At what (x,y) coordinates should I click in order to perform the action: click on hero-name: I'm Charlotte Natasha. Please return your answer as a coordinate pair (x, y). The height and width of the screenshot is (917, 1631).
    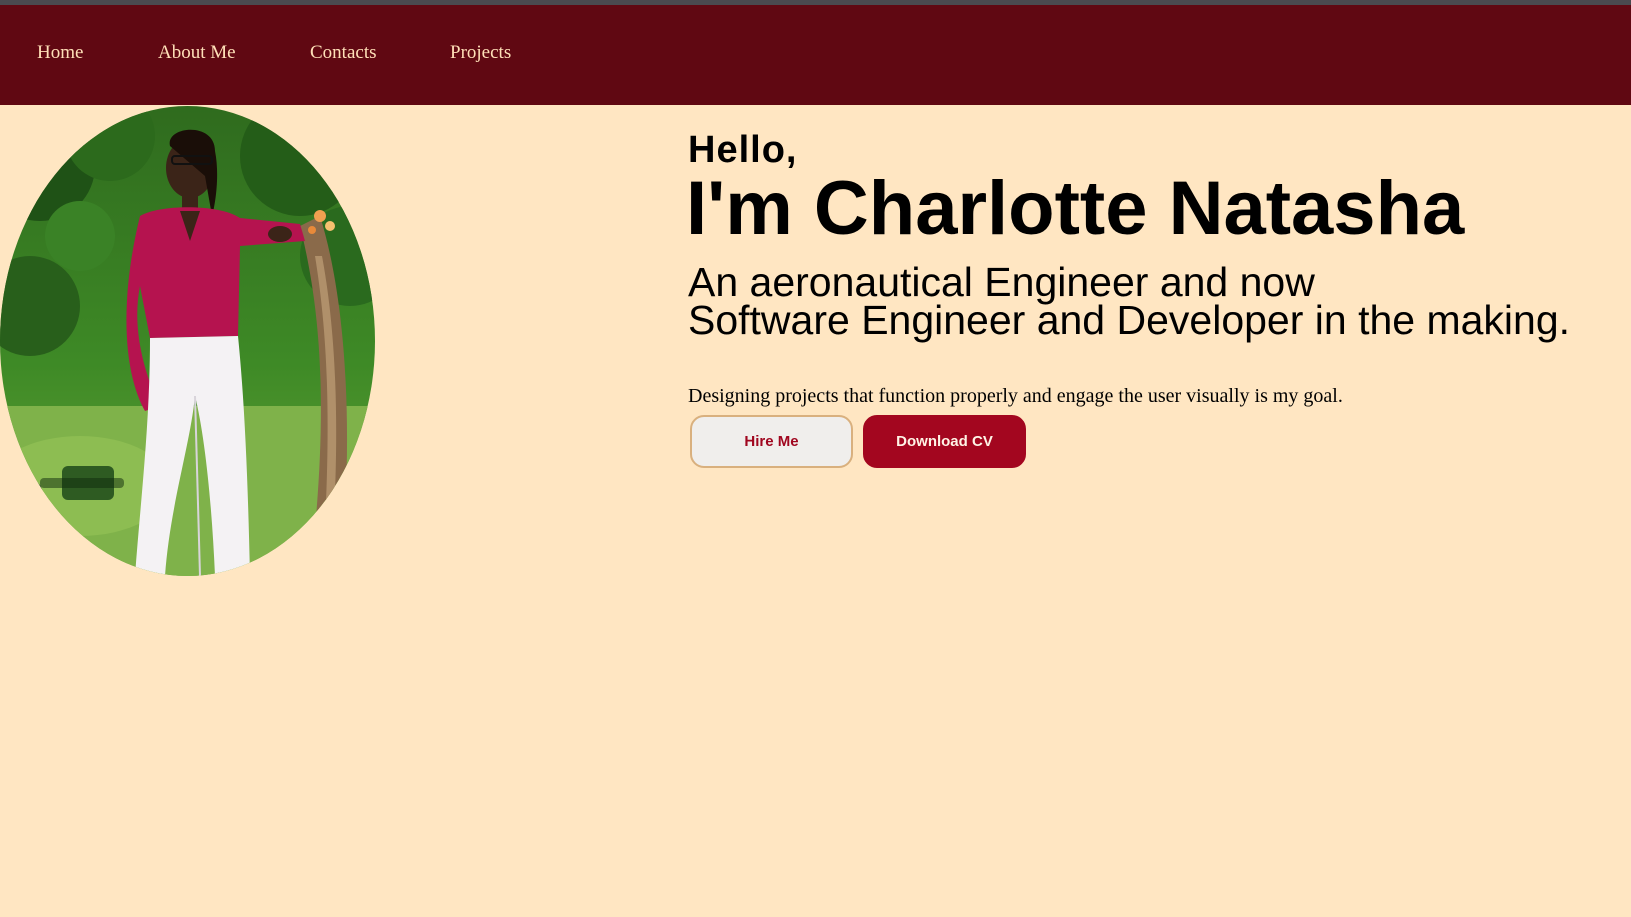
    Looking at the image, I should click on (1075, 208).